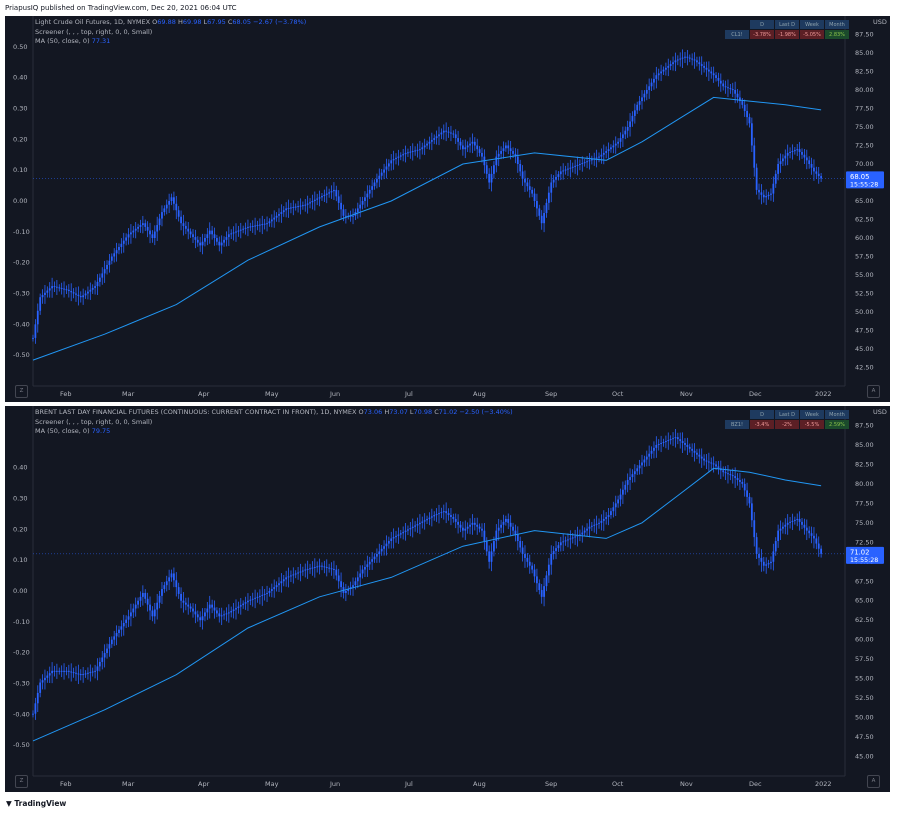 The width and height of the screenshot is (900, 813). I want to click on x-axis-tick-label: Mar, so click(128, 784).